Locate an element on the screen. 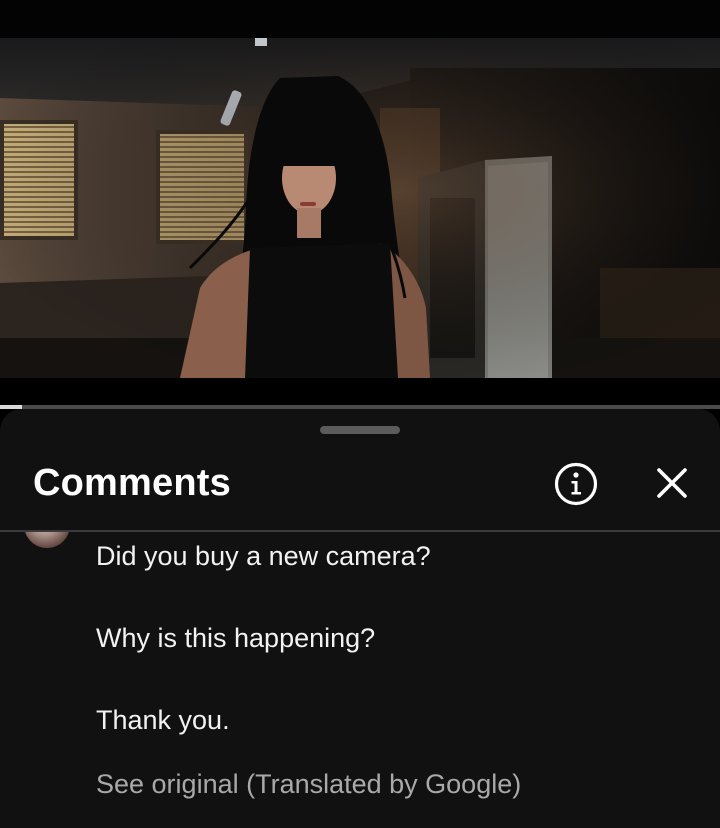  comment-text-line: Thank you. is located at coordinates (163, 720).